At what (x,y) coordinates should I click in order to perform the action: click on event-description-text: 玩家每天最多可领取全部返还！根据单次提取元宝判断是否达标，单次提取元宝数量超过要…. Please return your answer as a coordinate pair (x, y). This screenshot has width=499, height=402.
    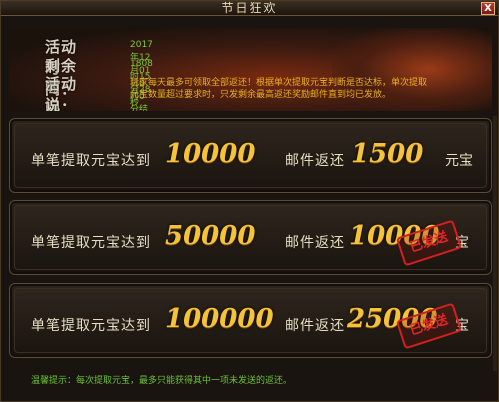
    Looking at the image, I should click on (279, 89).